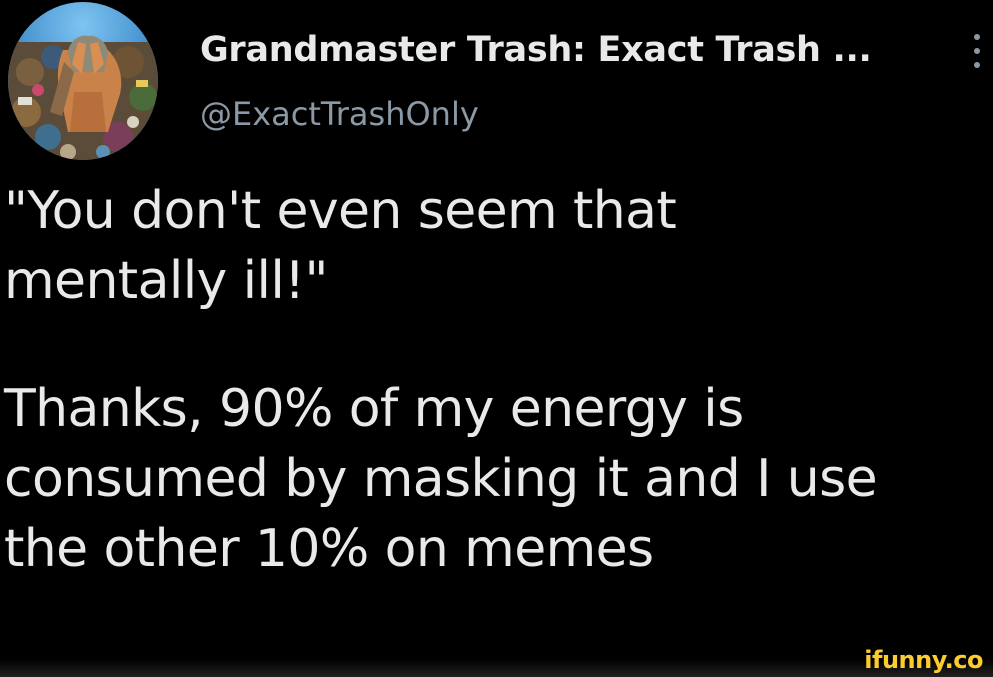 Image resolution: width=993 pixels, height=677 pixels. I want to click on vertical-ellipsis-icon, so click(978, 52).